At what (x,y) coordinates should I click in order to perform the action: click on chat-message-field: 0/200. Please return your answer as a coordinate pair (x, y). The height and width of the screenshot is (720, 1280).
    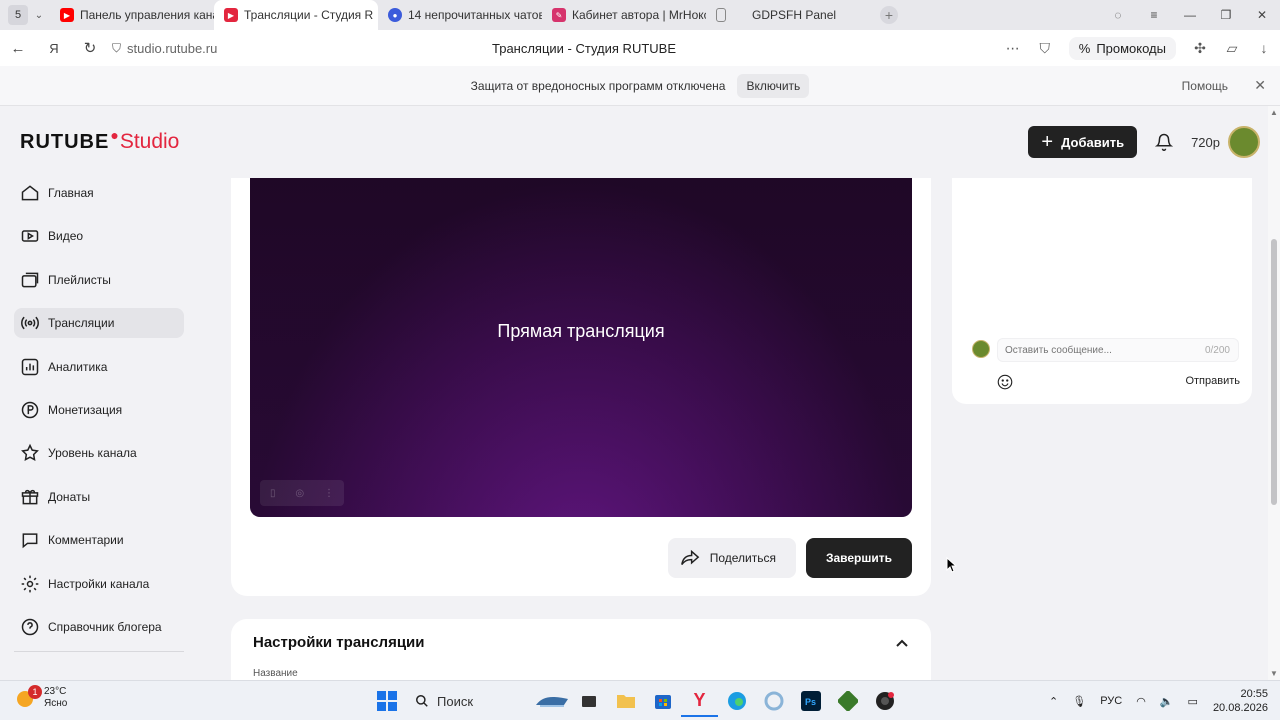
    Looking at the image, I should click on (1118, 350).